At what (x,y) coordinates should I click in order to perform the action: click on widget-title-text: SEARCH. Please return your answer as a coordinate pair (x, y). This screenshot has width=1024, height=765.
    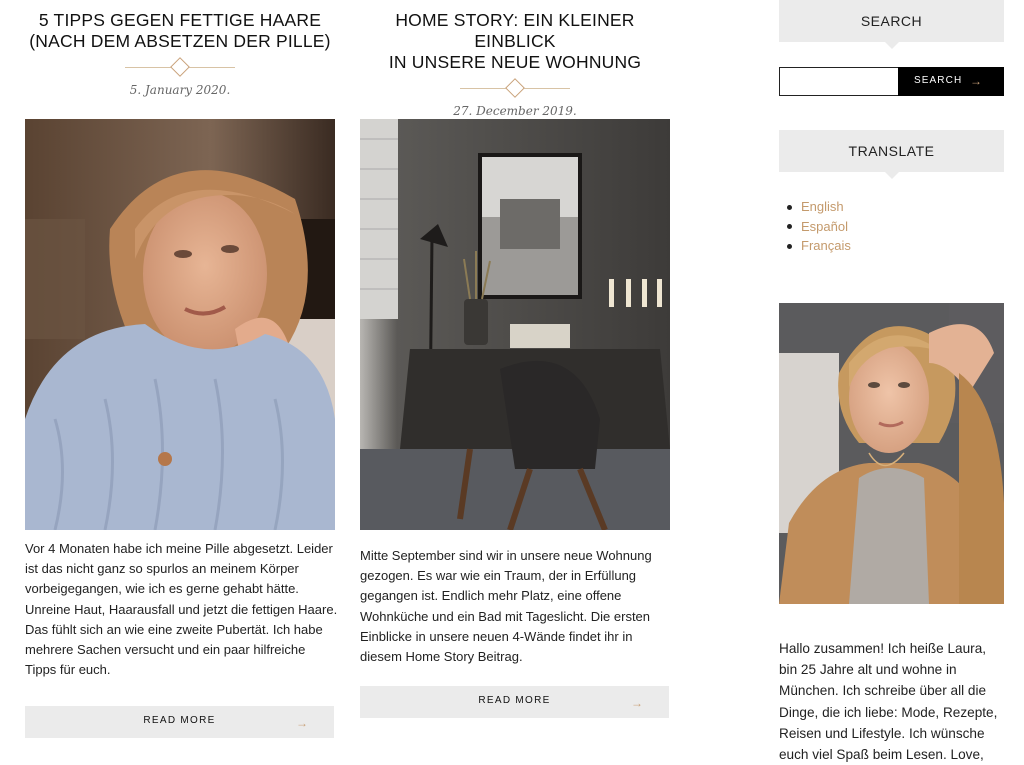
    Looking at the image, I should click on (891, 21).